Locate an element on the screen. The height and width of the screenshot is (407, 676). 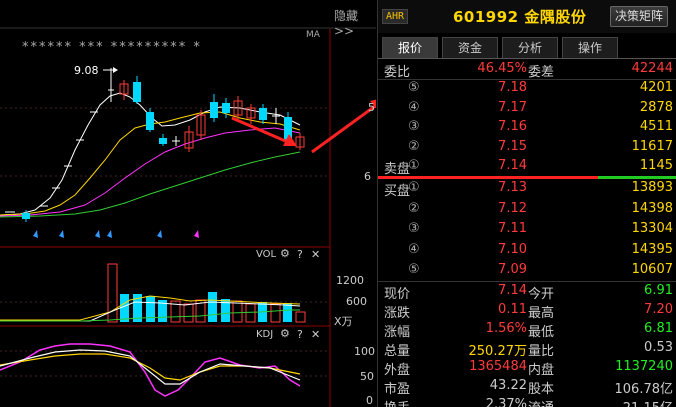
asks-row: ② 7.15 11617 is located at coordinates (527, 147).